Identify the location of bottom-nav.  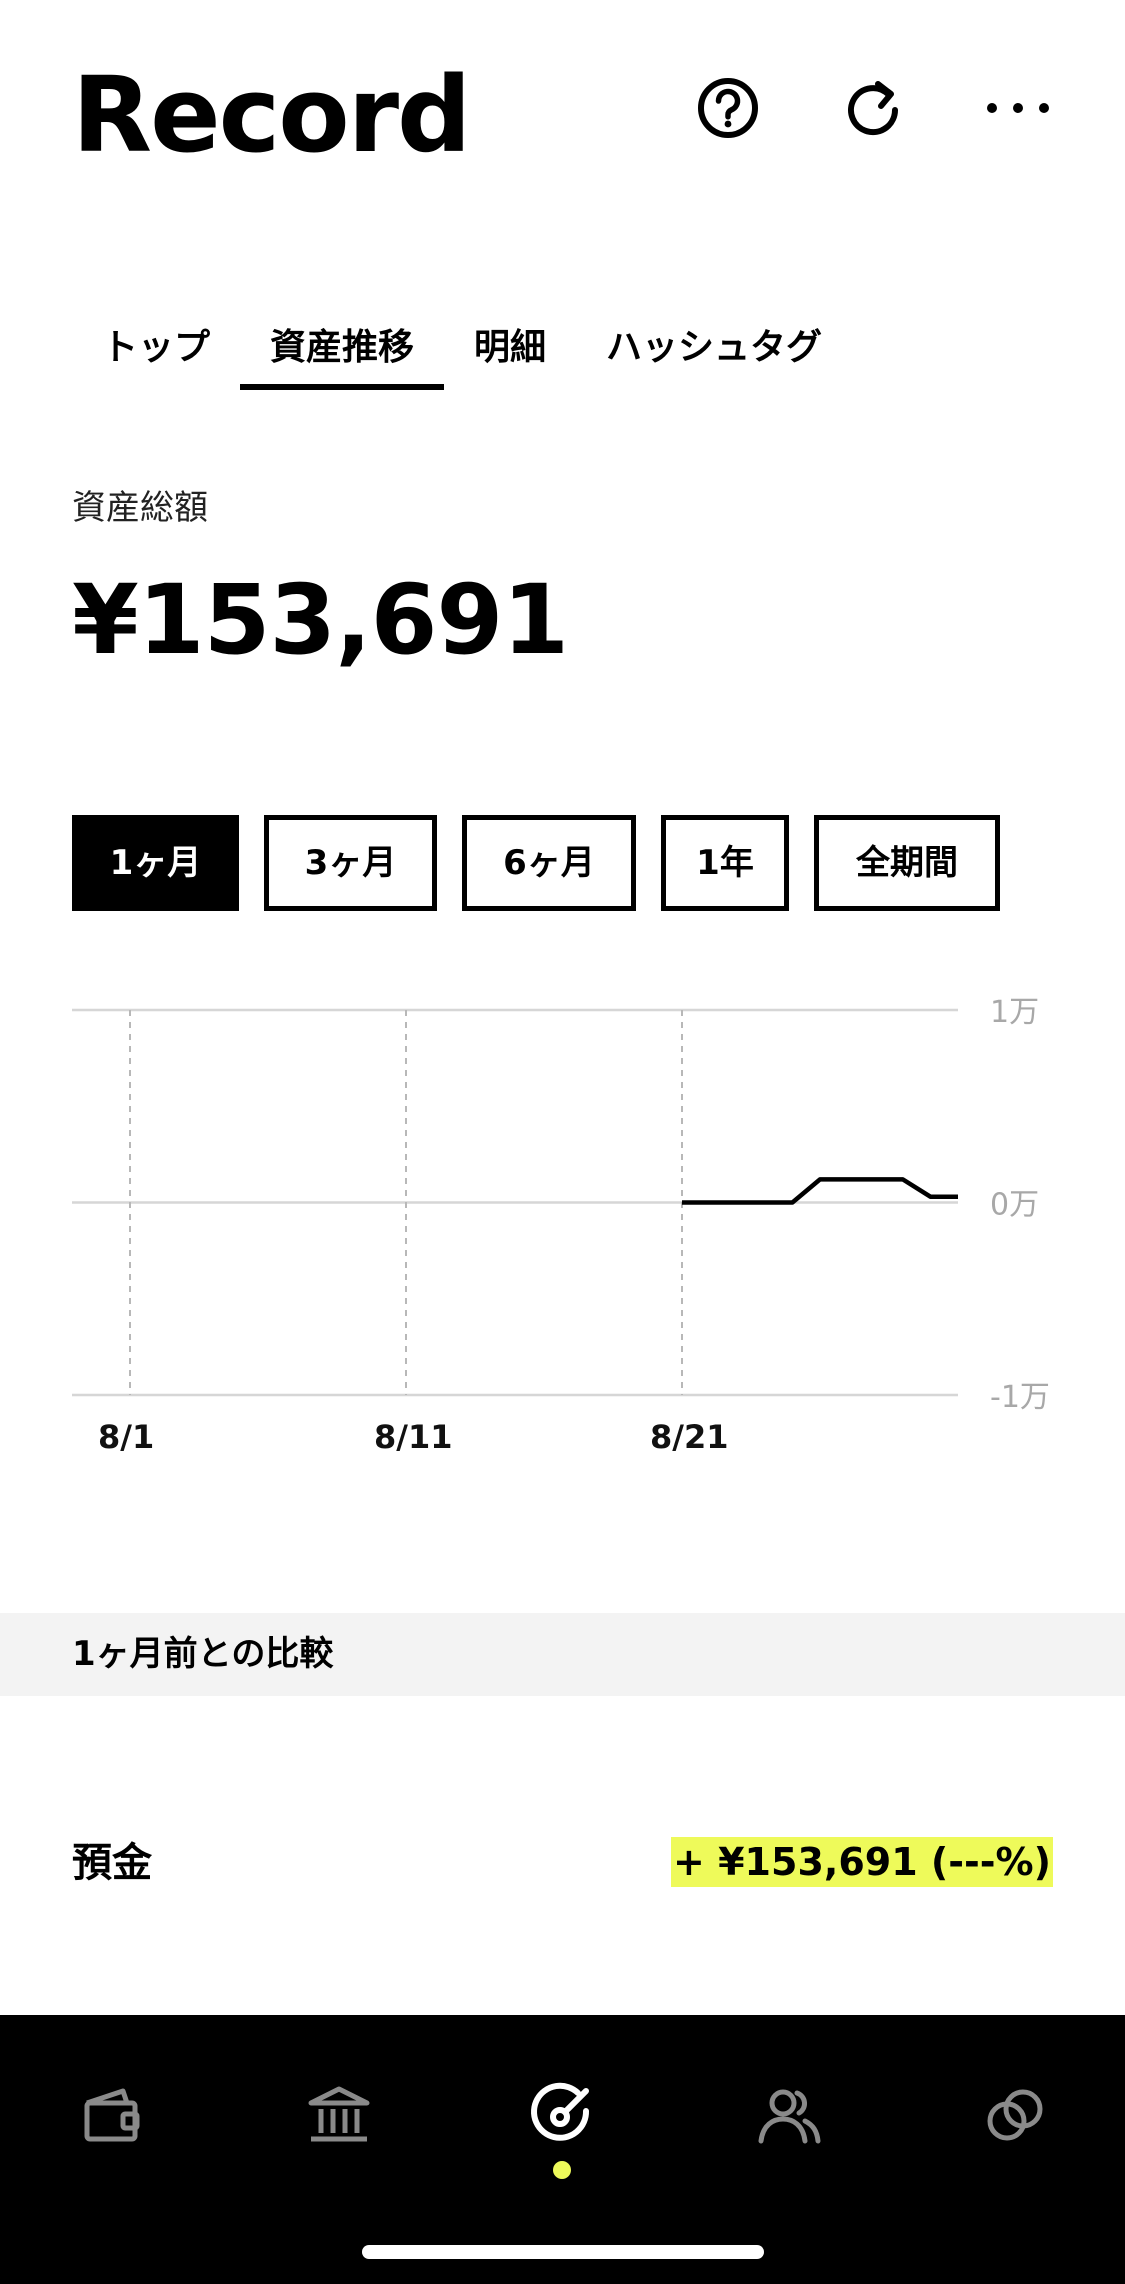
(562, 2149).